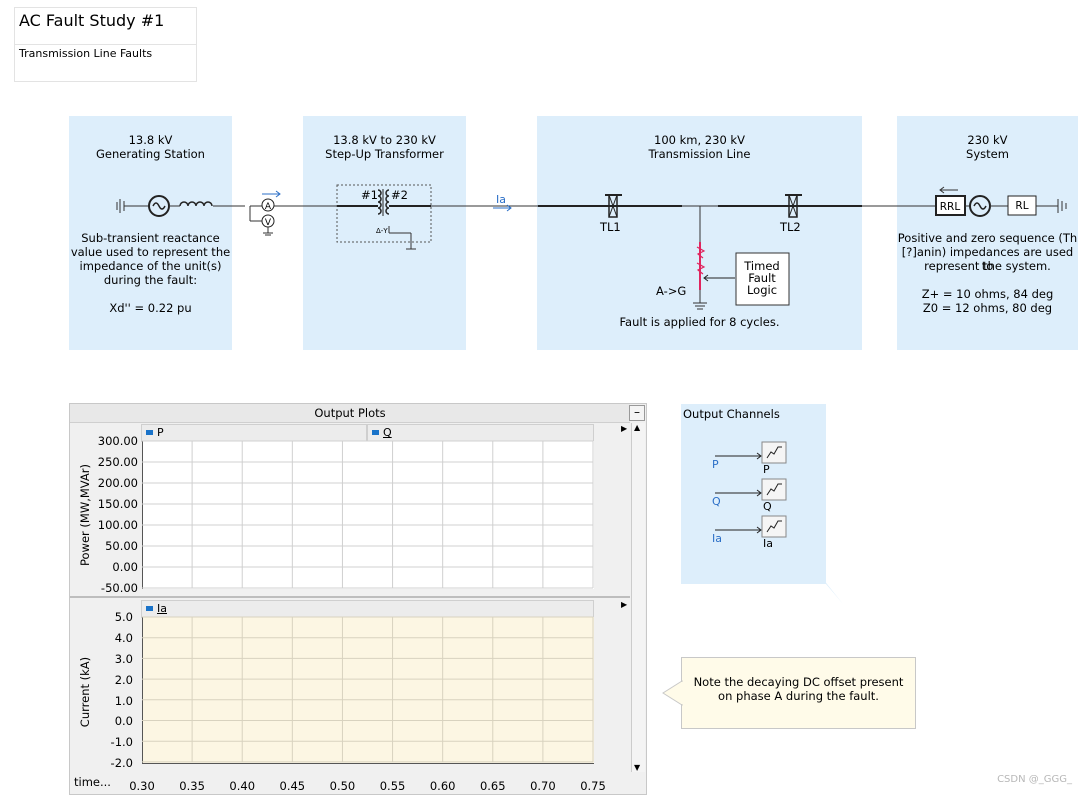  I want to click on channel-p-in: P, so click(715, 464).